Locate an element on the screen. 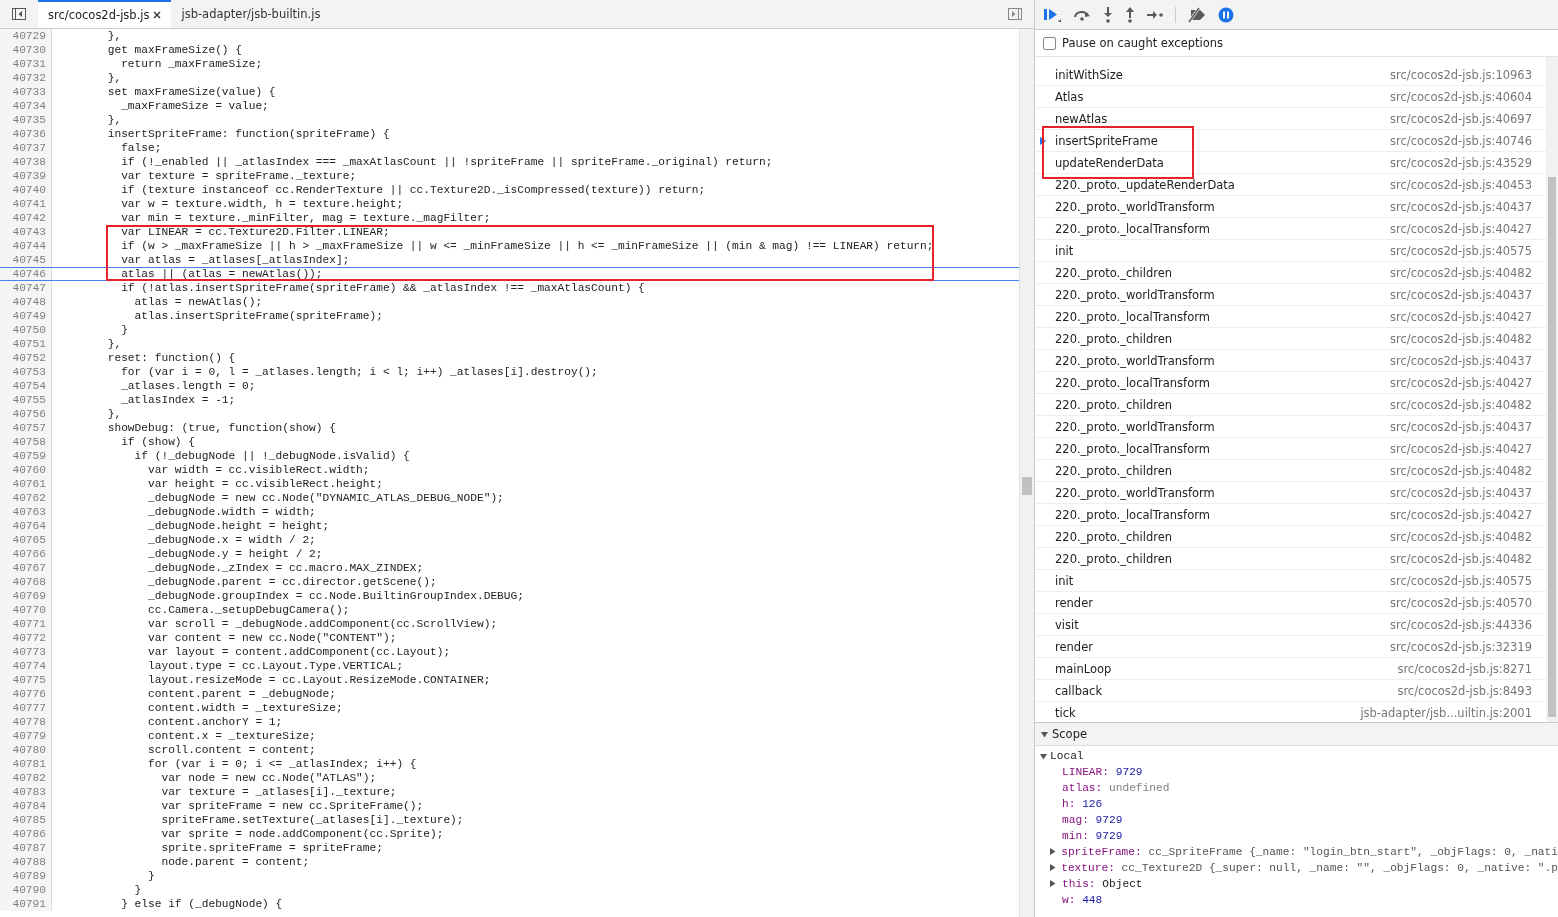  line-number: 40763 is located at coordinates (26, 512).